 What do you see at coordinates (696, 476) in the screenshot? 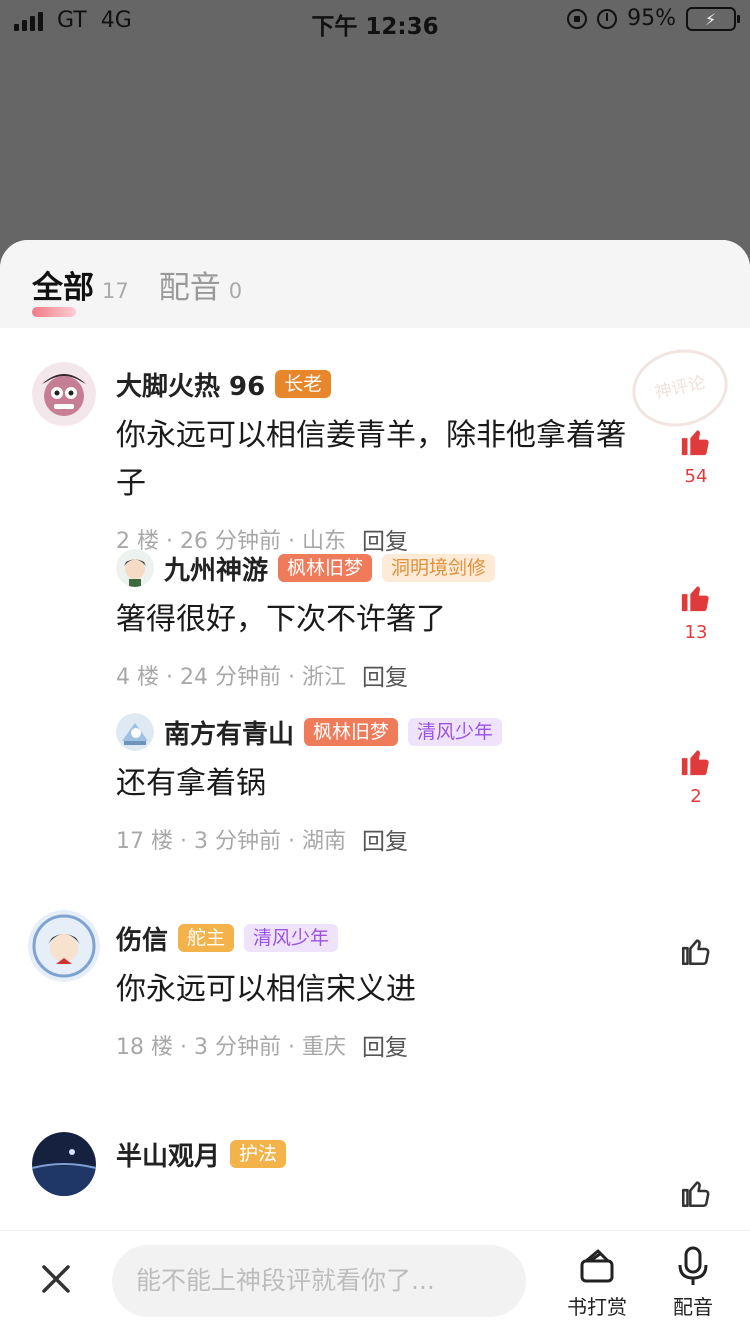
I see `like-count: 54` at bounding box center [696, 476].